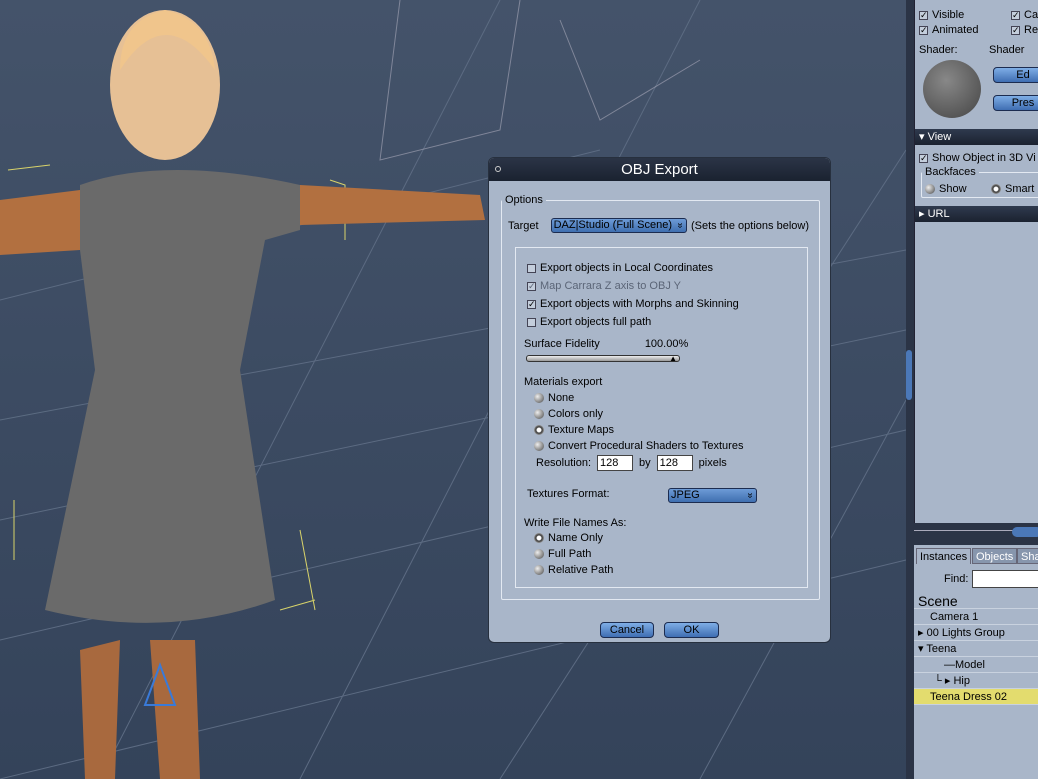 The image size is (1038, 779). Describe the element at coordinates (952, 89) in the screenshot. I see `shader-preview` at that location.